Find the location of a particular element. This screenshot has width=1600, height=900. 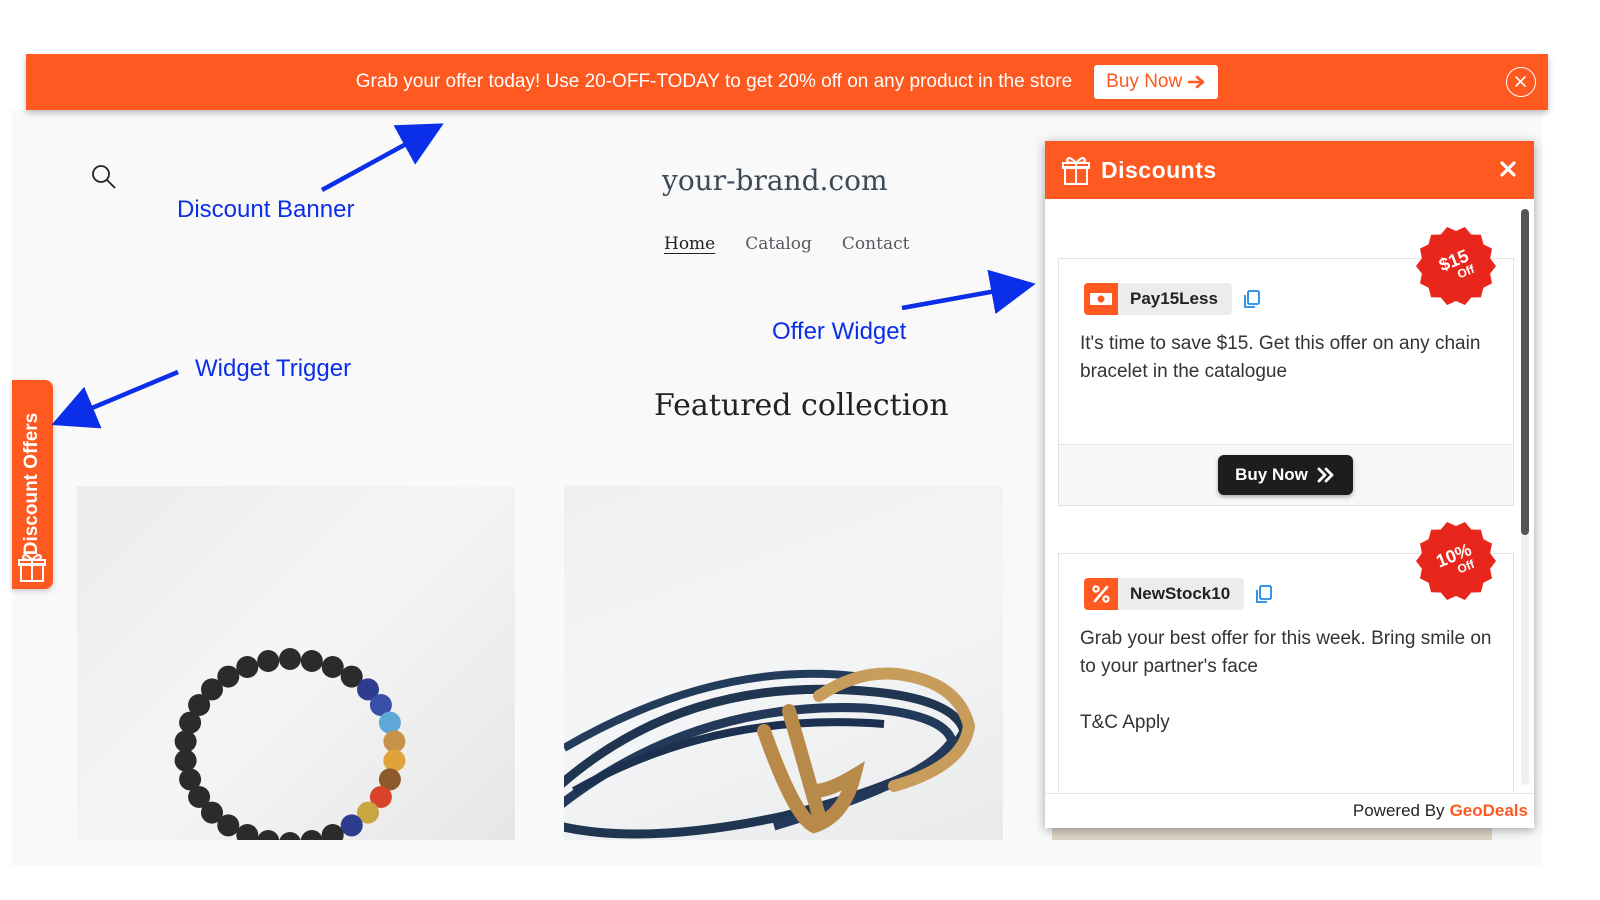

product-card-anchor-bracelet is located at coordinates (783, 663).